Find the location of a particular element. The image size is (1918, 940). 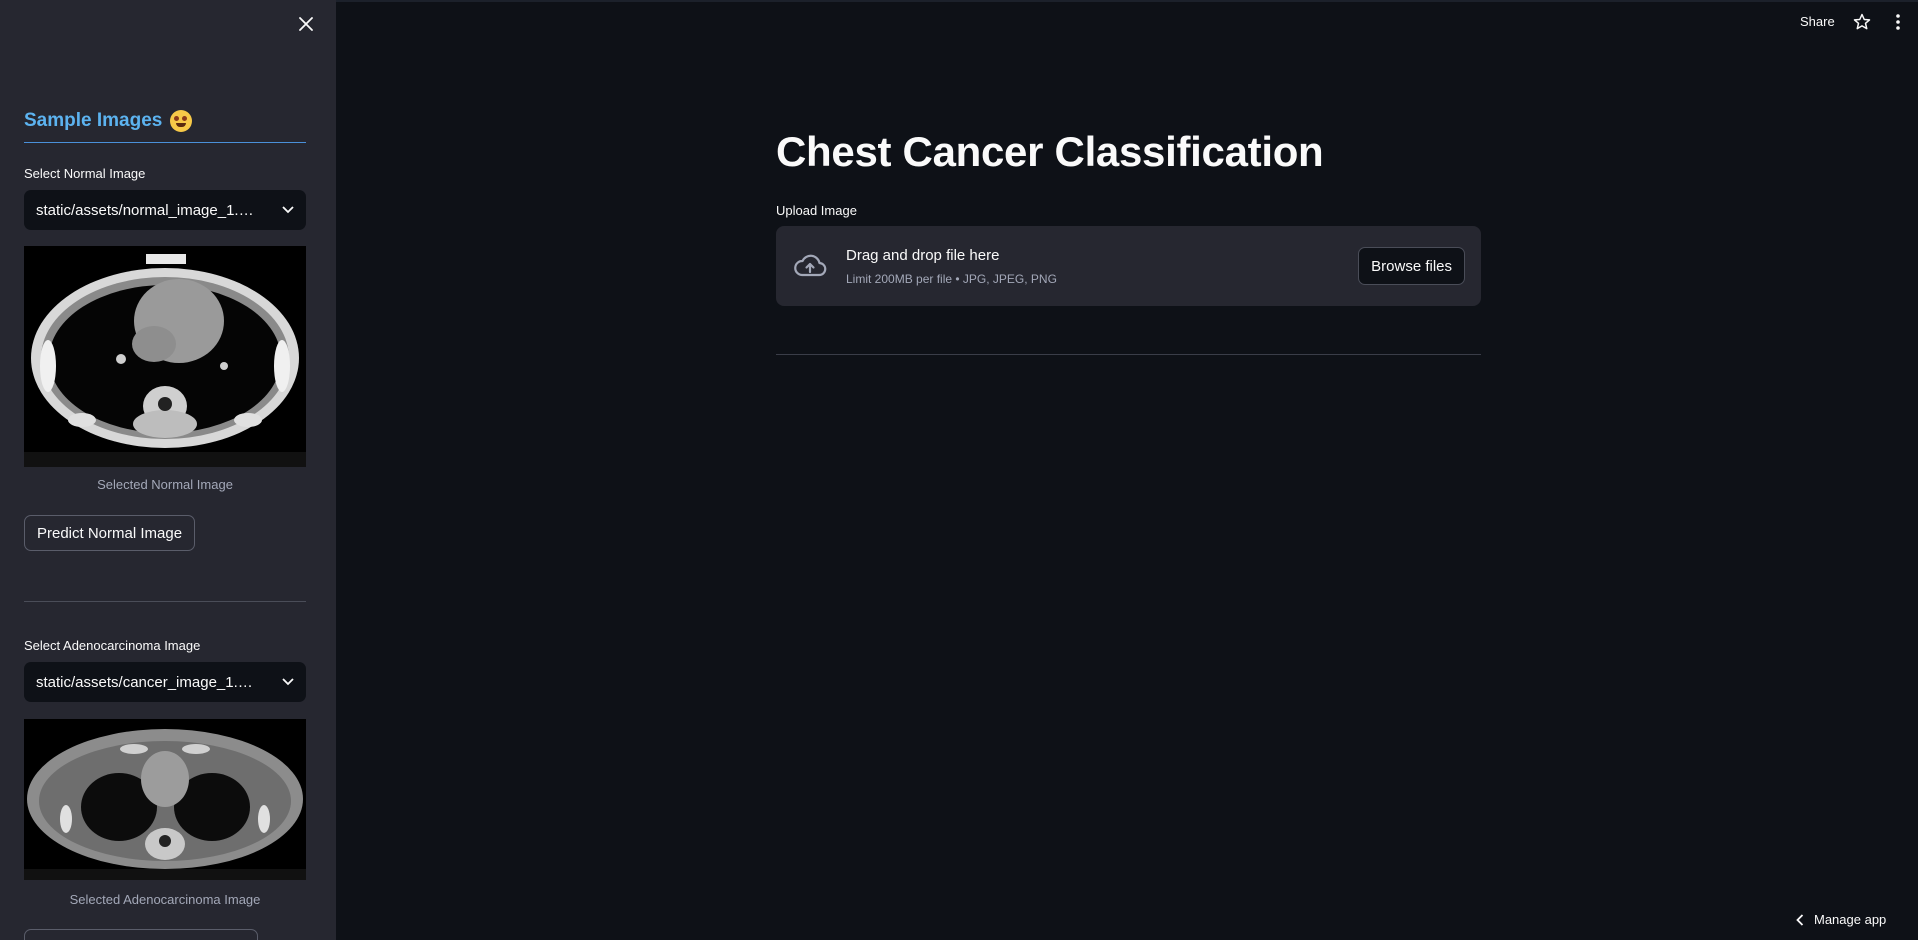

browse-files-button: Browse files is located at coordinates (1411, 266).